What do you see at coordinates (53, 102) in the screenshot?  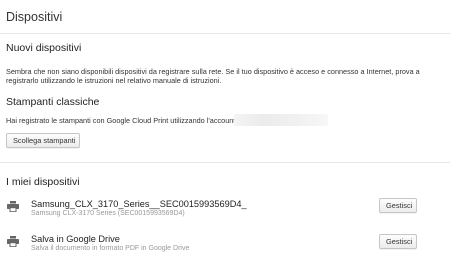 I see `classic-printers-heading: Stampanti classiche` at bounding box center [53, 102].